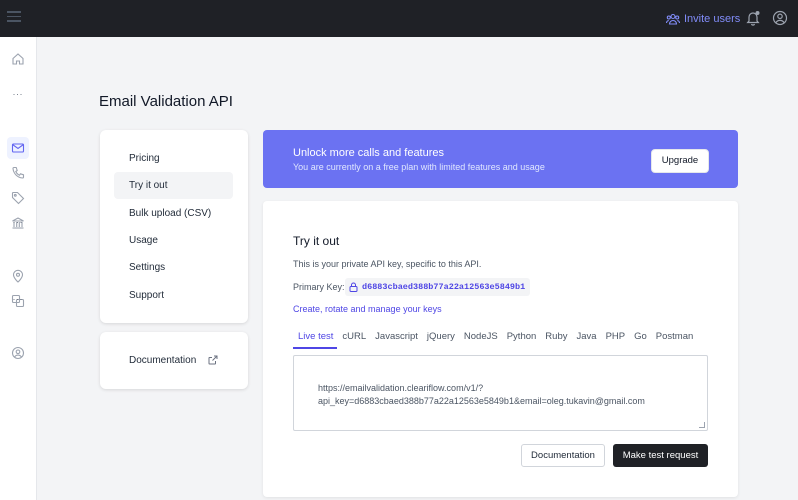  Describe the element at coordinates (319, 287) in the screenshot. I see `primary-key-label: Primary Key:` at that location.